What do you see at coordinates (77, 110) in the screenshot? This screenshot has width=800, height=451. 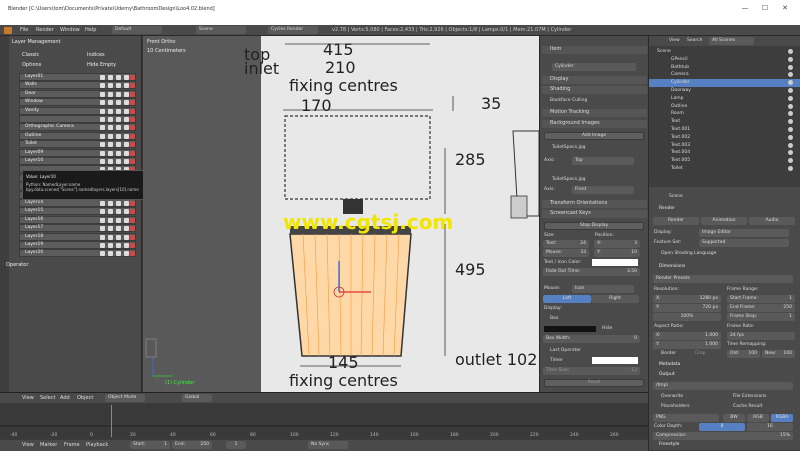 I see `layer-row: Vanity` at bounding box center [77, 110].